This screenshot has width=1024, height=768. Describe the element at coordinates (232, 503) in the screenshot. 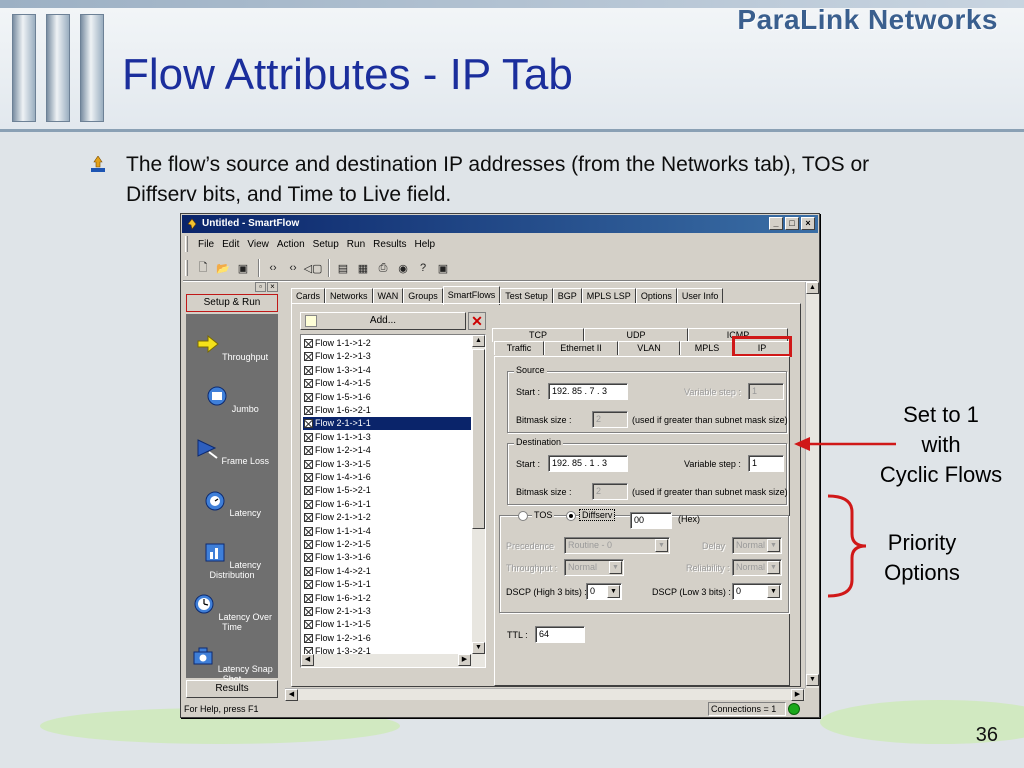

I see `sidebar-item-latency: Latency` at that location.